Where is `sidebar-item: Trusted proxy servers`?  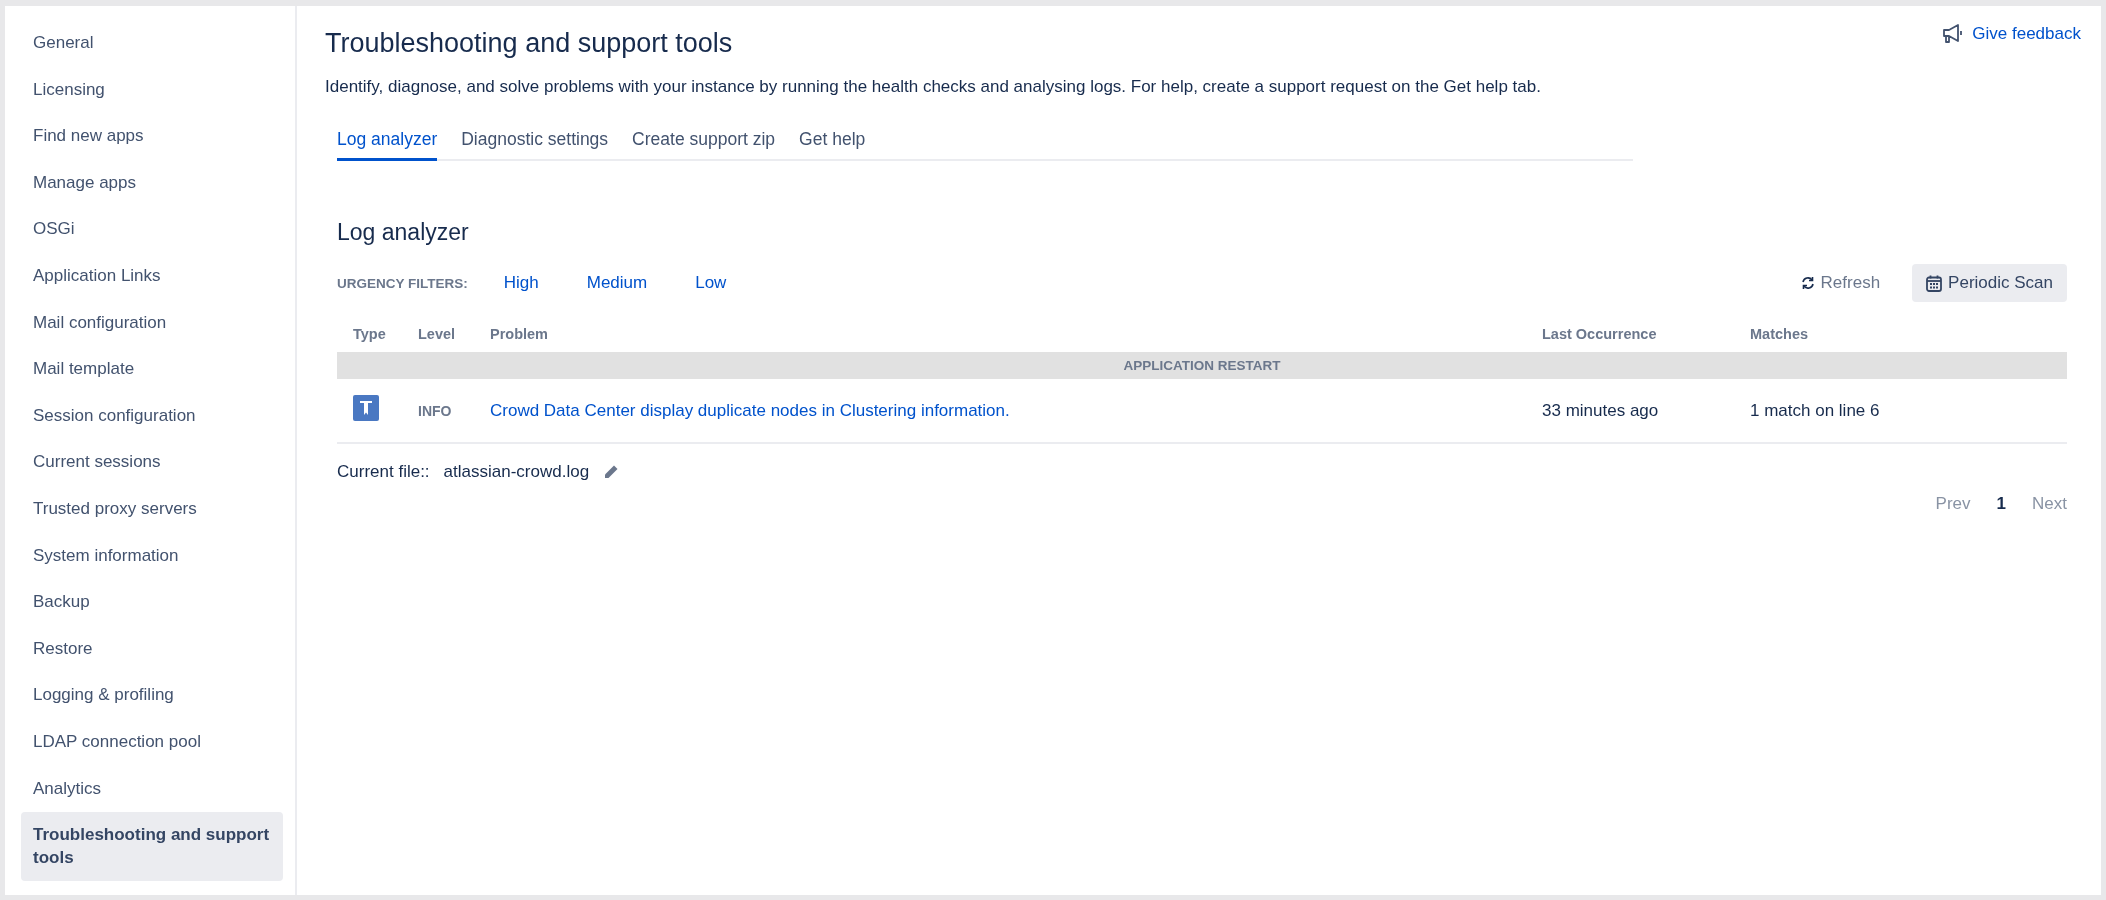 sidebar-item: Trusted proxy servers is located at coordinates (152, 509).